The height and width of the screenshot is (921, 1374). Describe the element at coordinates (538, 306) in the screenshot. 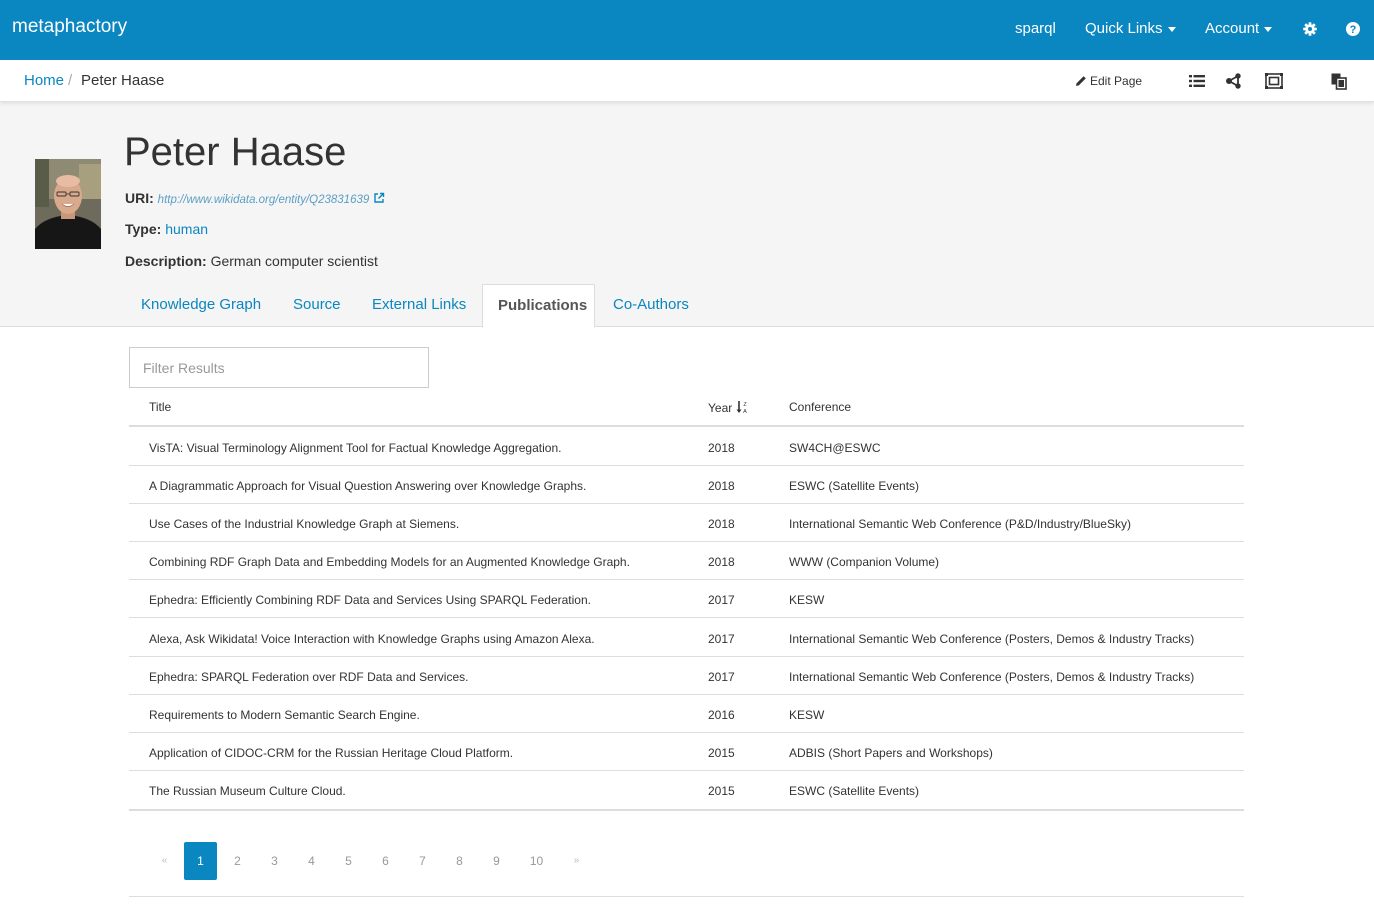

I see `tab-publications: Publications` at that location.